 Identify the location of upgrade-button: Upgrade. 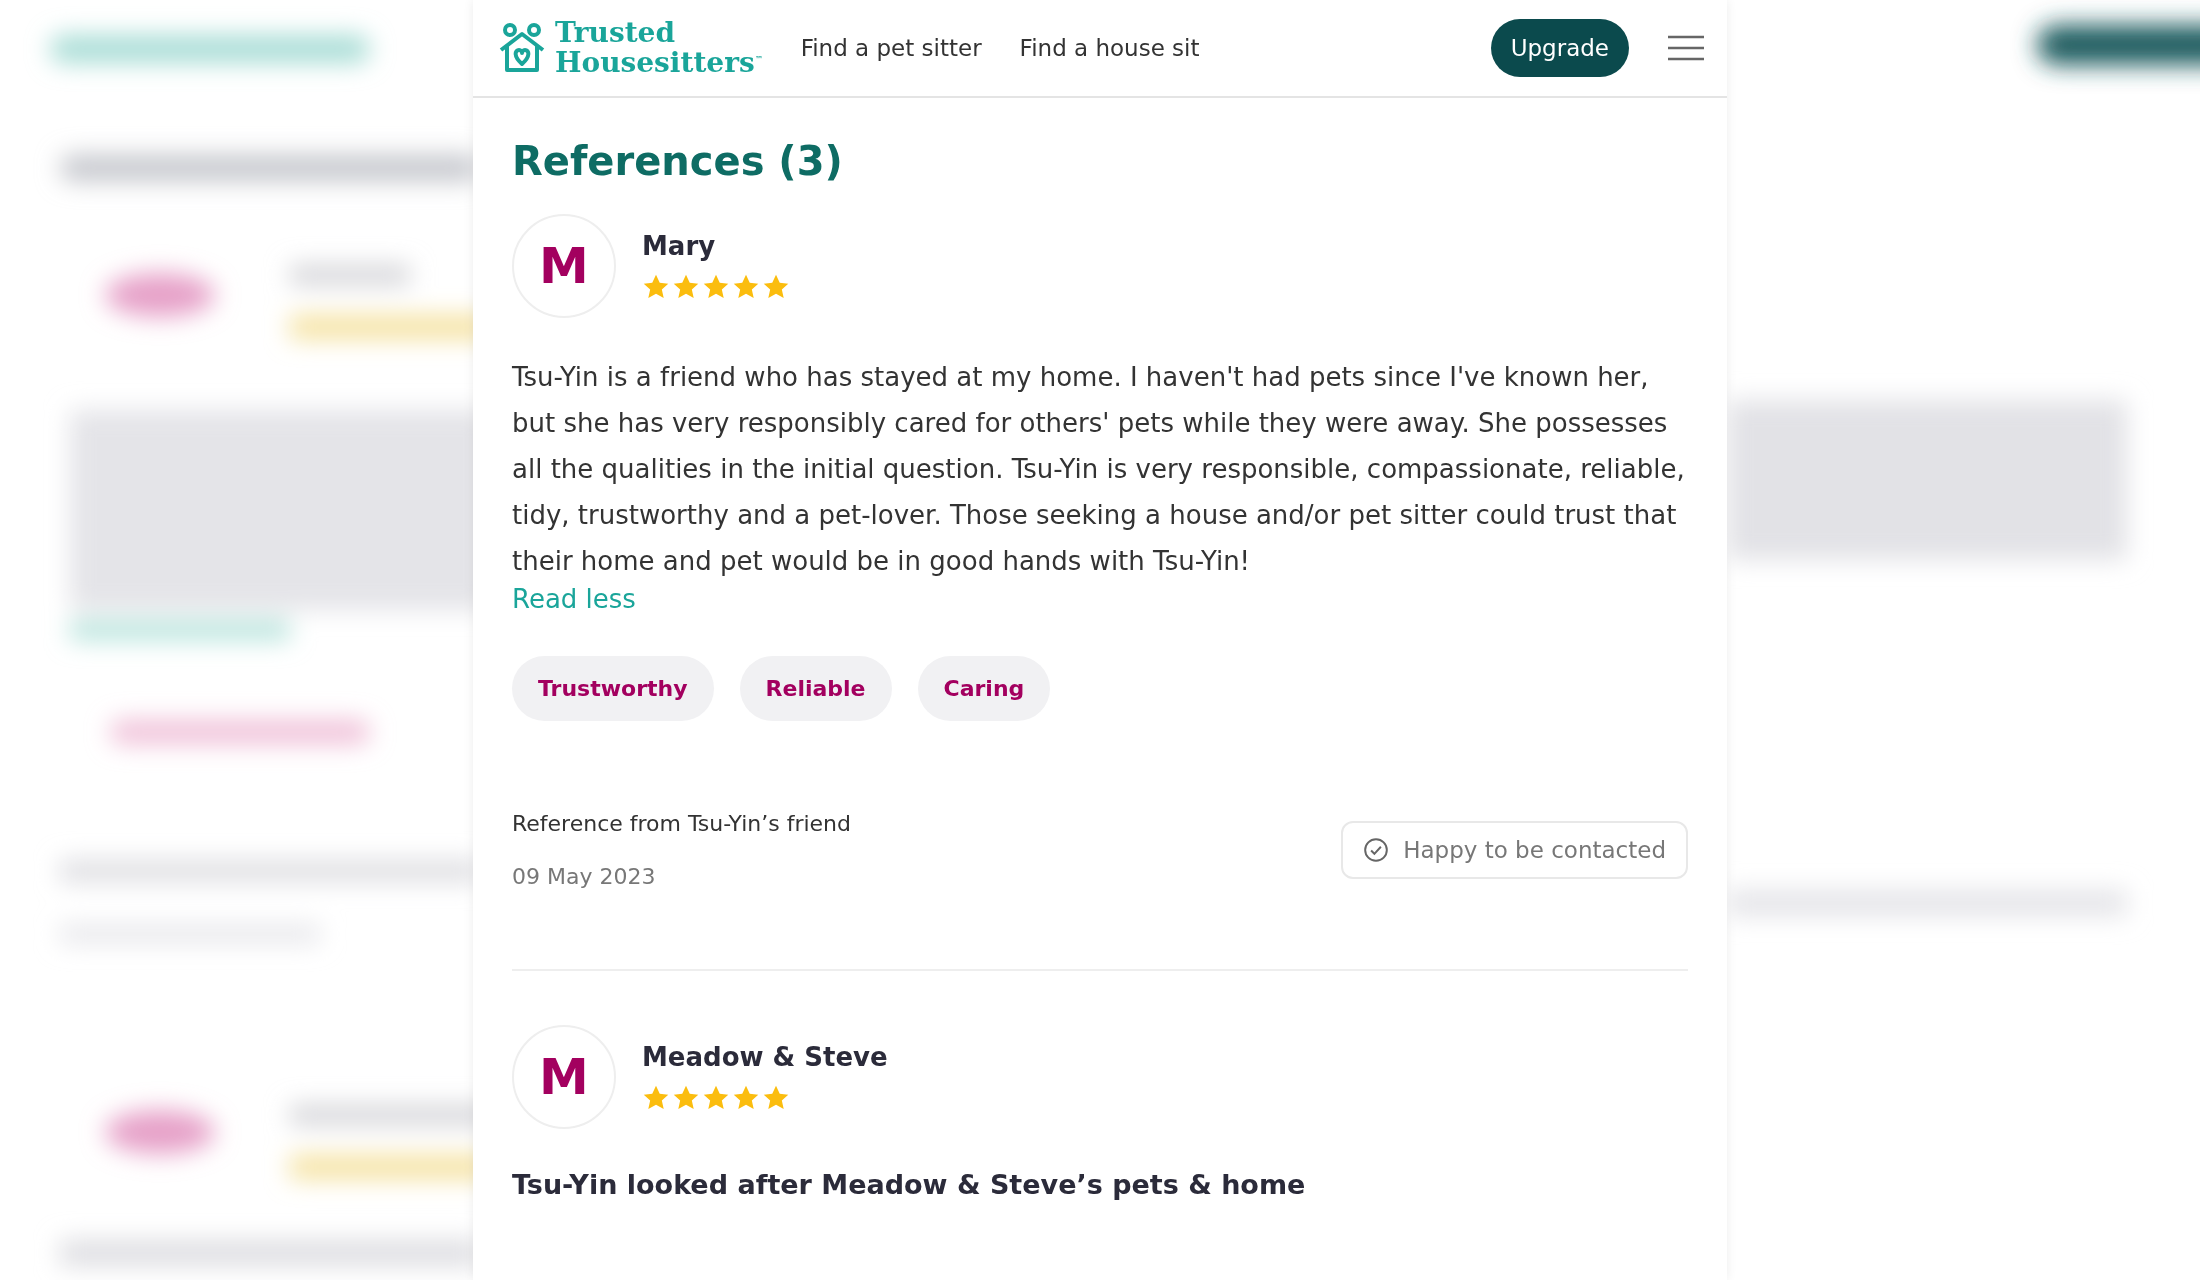
(1559, 48).